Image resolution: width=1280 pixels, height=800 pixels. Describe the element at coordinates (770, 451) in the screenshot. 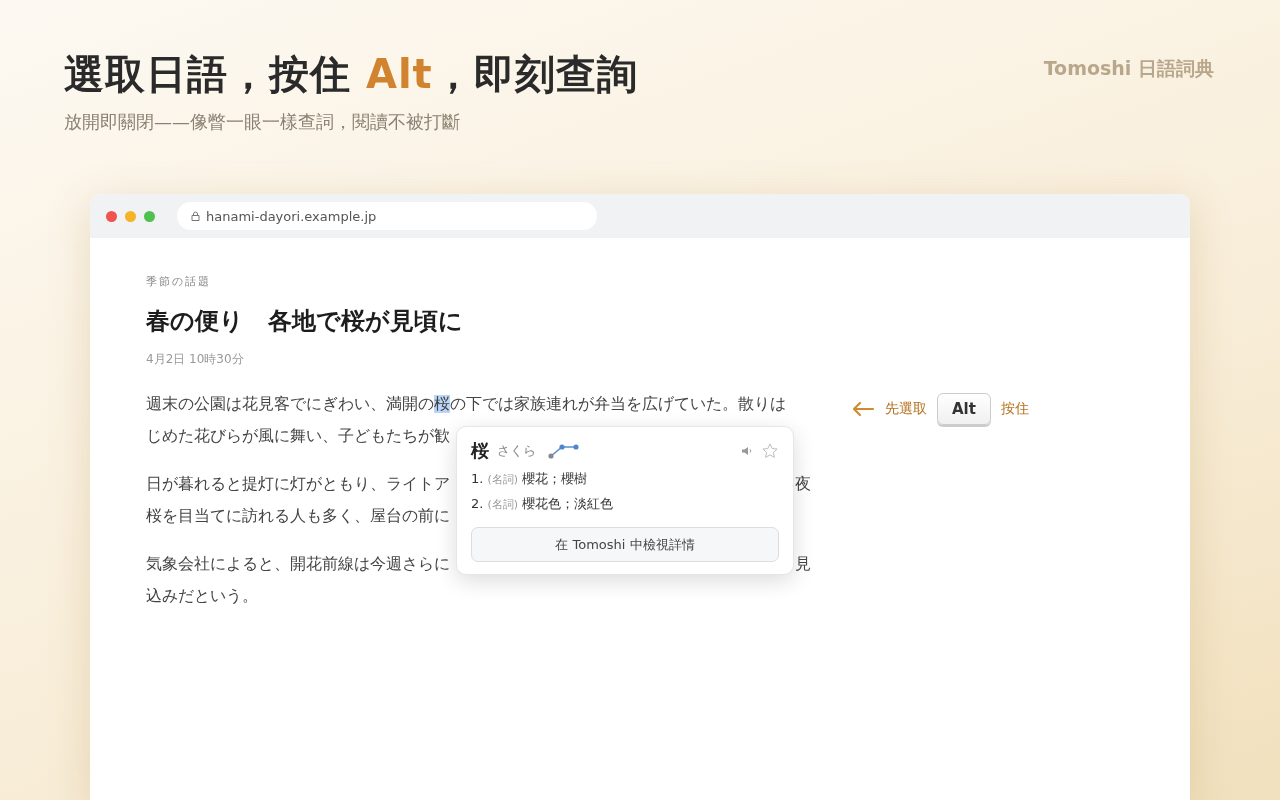

I see `star-icon` at that location.